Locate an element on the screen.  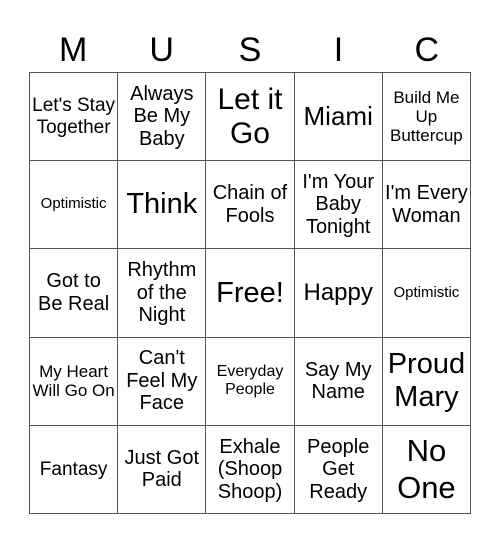
header-letter: C is located at coordinates (427, 50).